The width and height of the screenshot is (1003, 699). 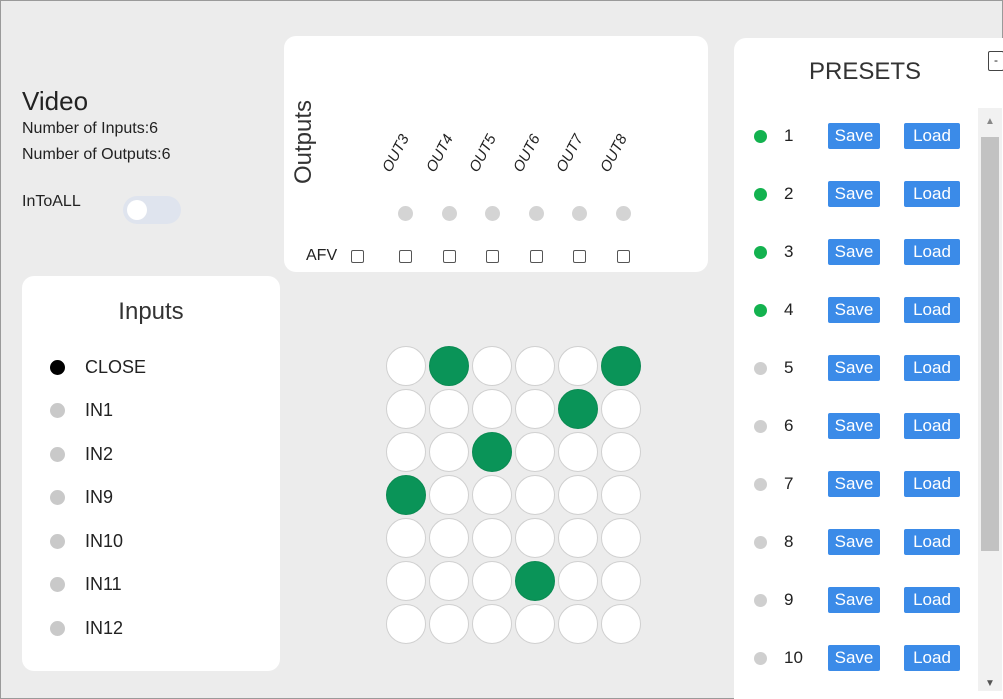 I want to click on input-label: IN9, so click(x=99, y=497).